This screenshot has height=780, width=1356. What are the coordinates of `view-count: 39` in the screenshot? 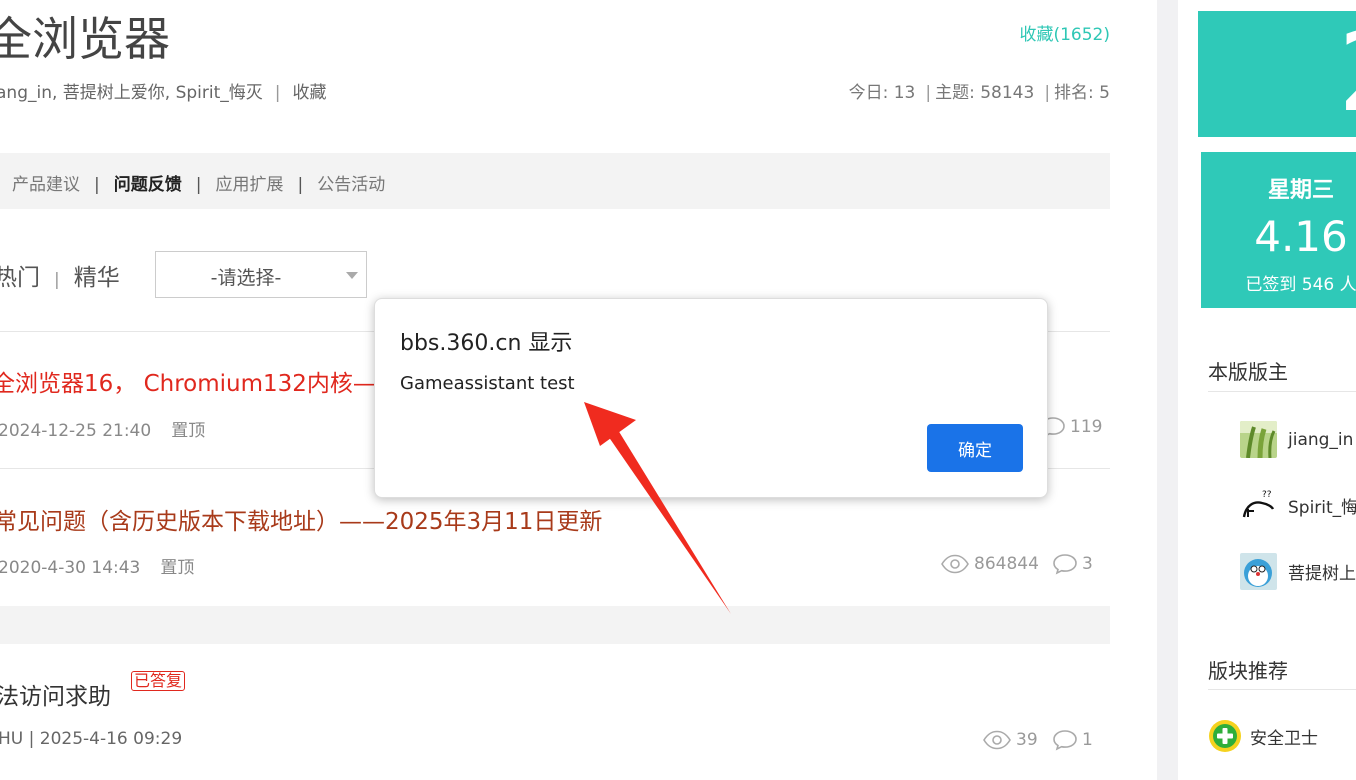 It's located at (1010, 740).